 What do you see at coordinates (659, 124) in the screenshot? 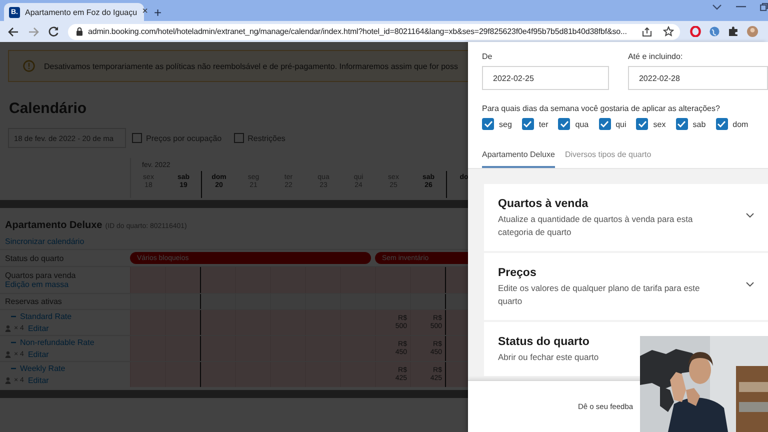
I see `checkbox-label: sex` at bounding box center [659, 124].